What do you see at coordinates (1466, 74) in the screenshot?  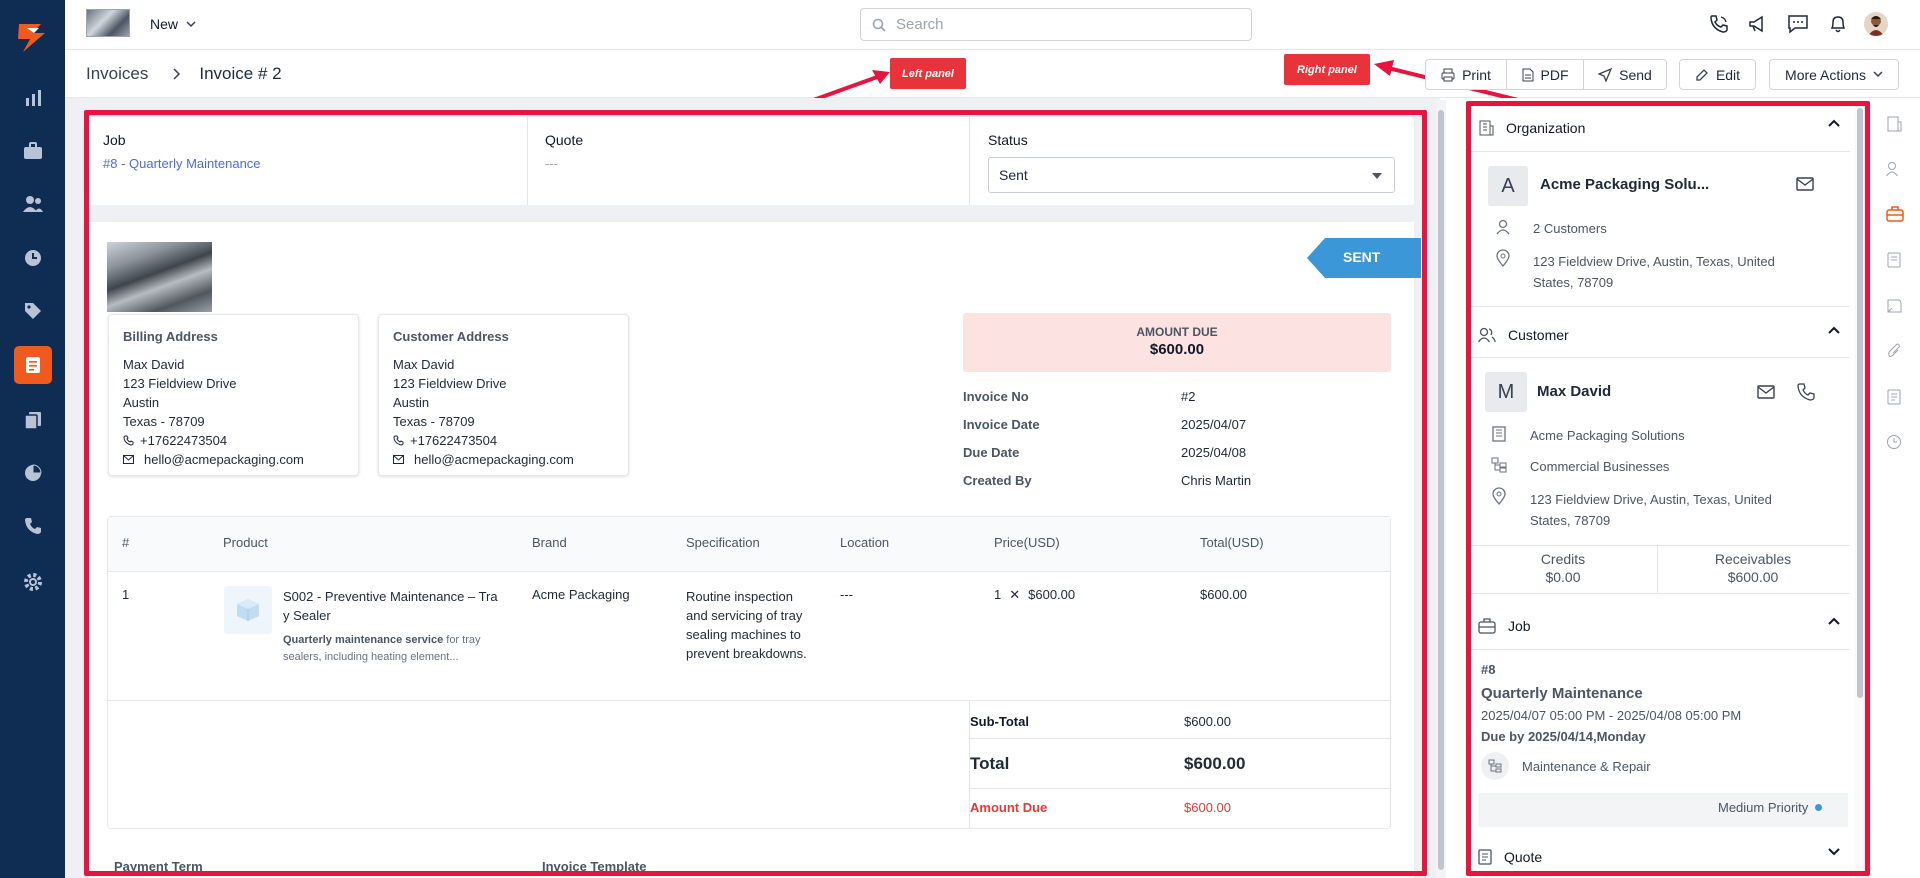 I see `print-button: Print` at bounding box center [1466, 74].